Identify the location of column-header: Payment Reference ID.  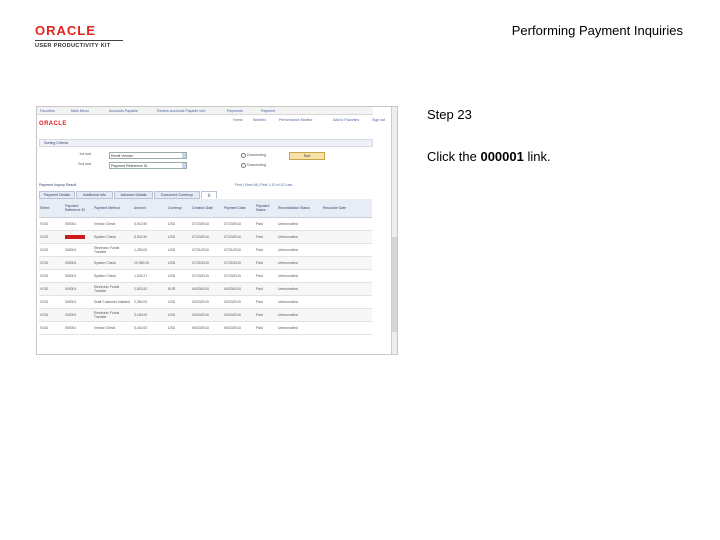
(78, 208).